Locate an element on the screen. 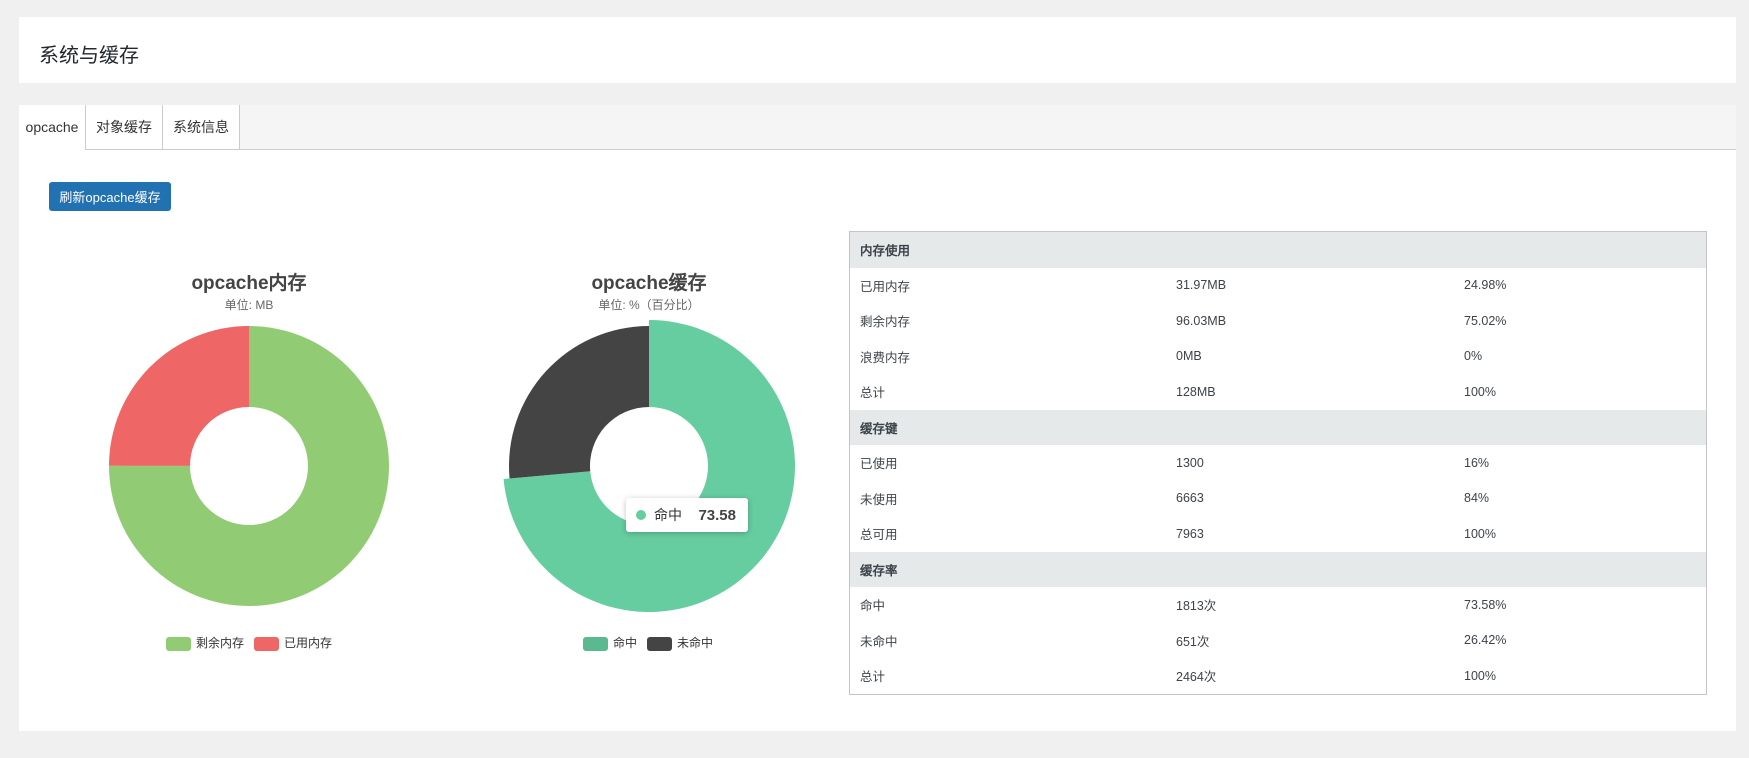  table-section-header: 缓存率 is located at coordinates (1278, 569).